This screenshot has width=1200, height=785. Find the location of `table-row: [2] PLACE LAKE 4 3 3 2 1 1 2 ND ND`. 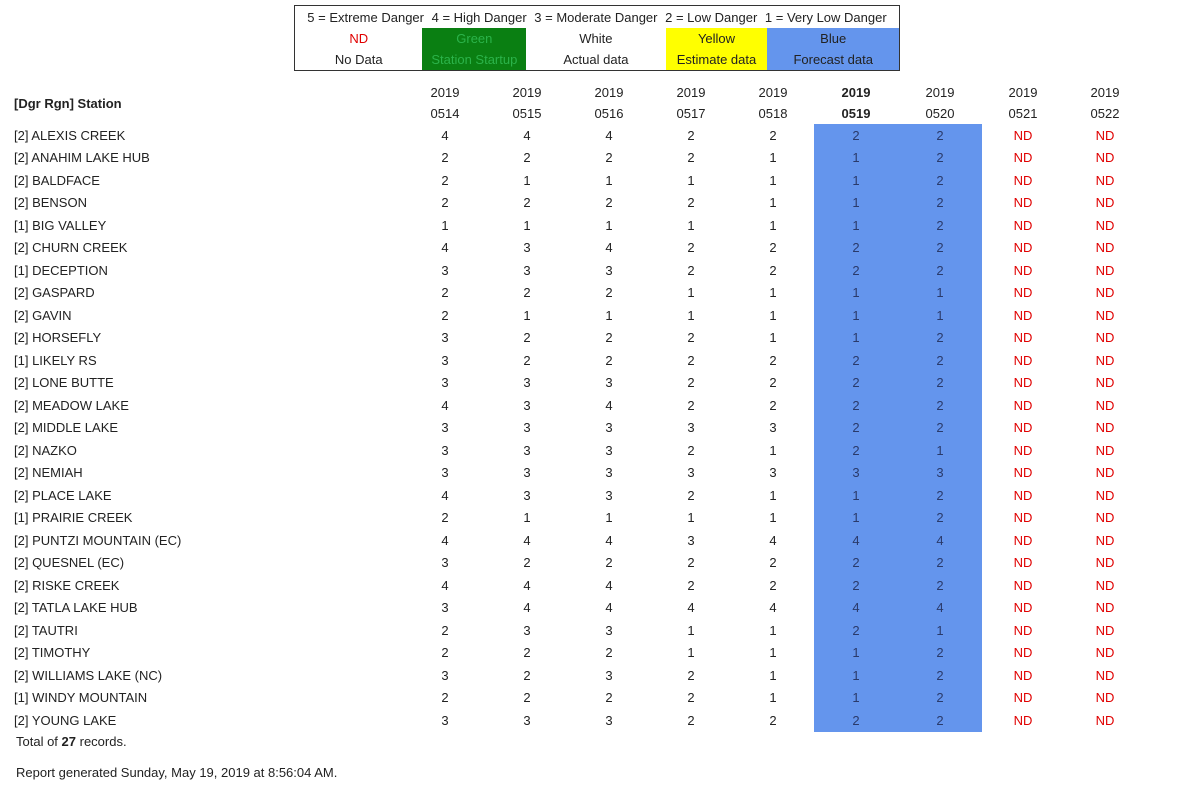

table-row: [2] PLACE LAKE 4 3 3 2 1 1 2 ND ND is located at coordinates (580, 495).